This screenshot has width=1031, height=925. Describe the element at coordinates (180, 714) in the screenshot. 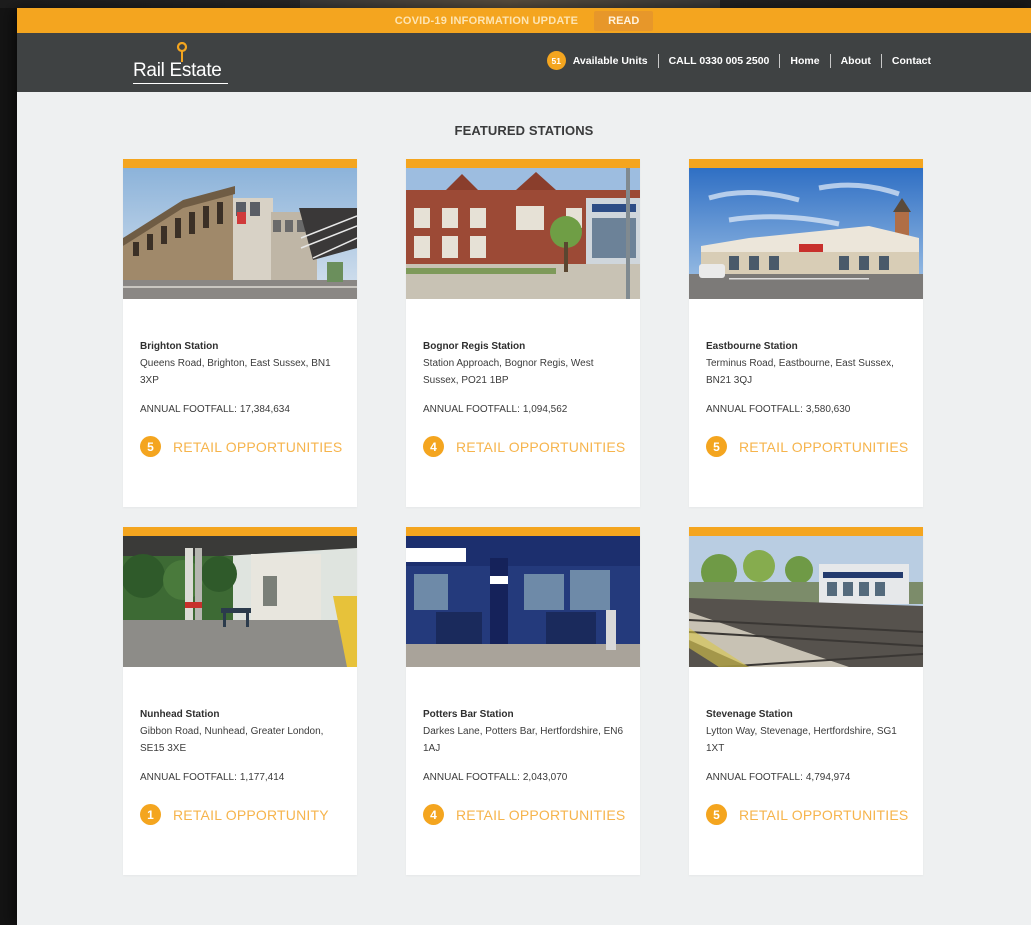

I see `station-name: Nunhead Station` at that location.